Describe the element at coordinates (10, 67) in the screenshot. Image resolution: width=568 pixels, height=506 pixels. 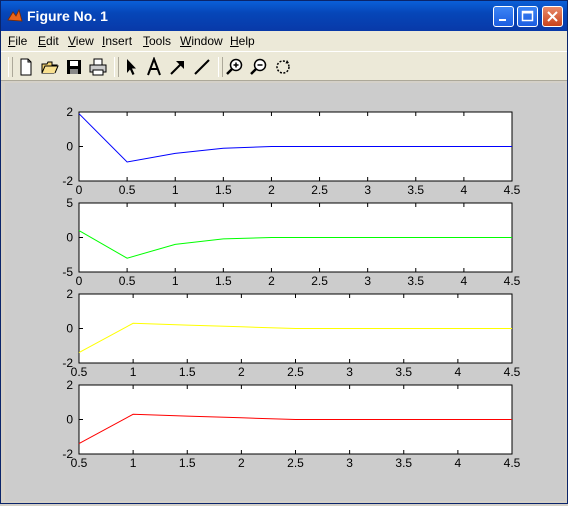
I see `toolbar-grip` at that location.